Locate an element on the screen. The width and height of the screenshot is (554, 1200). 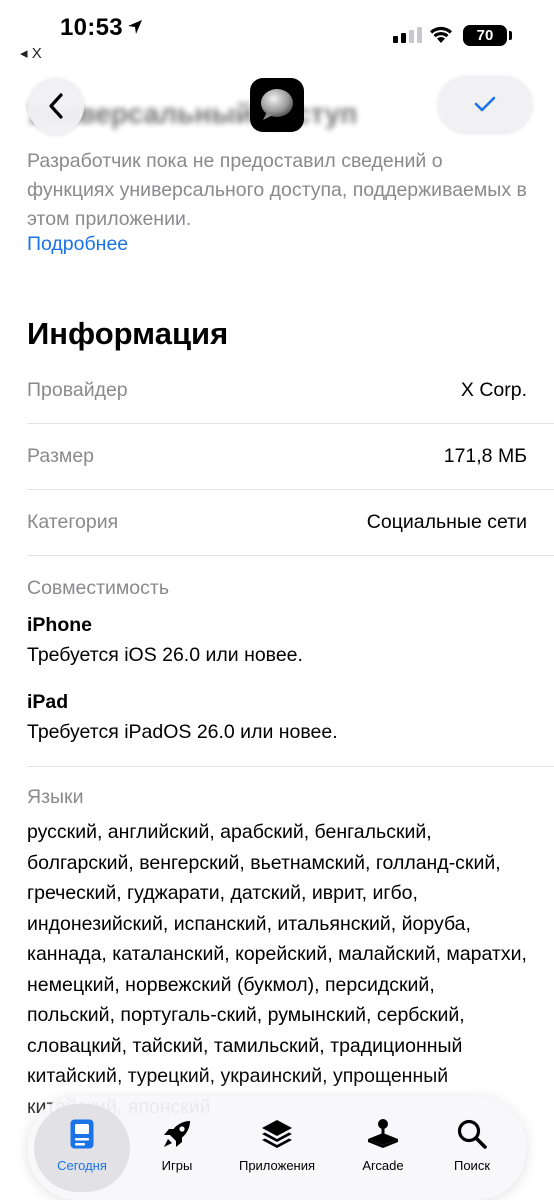
learn-more-link: Подробнее is located at coordinates (77, 244).